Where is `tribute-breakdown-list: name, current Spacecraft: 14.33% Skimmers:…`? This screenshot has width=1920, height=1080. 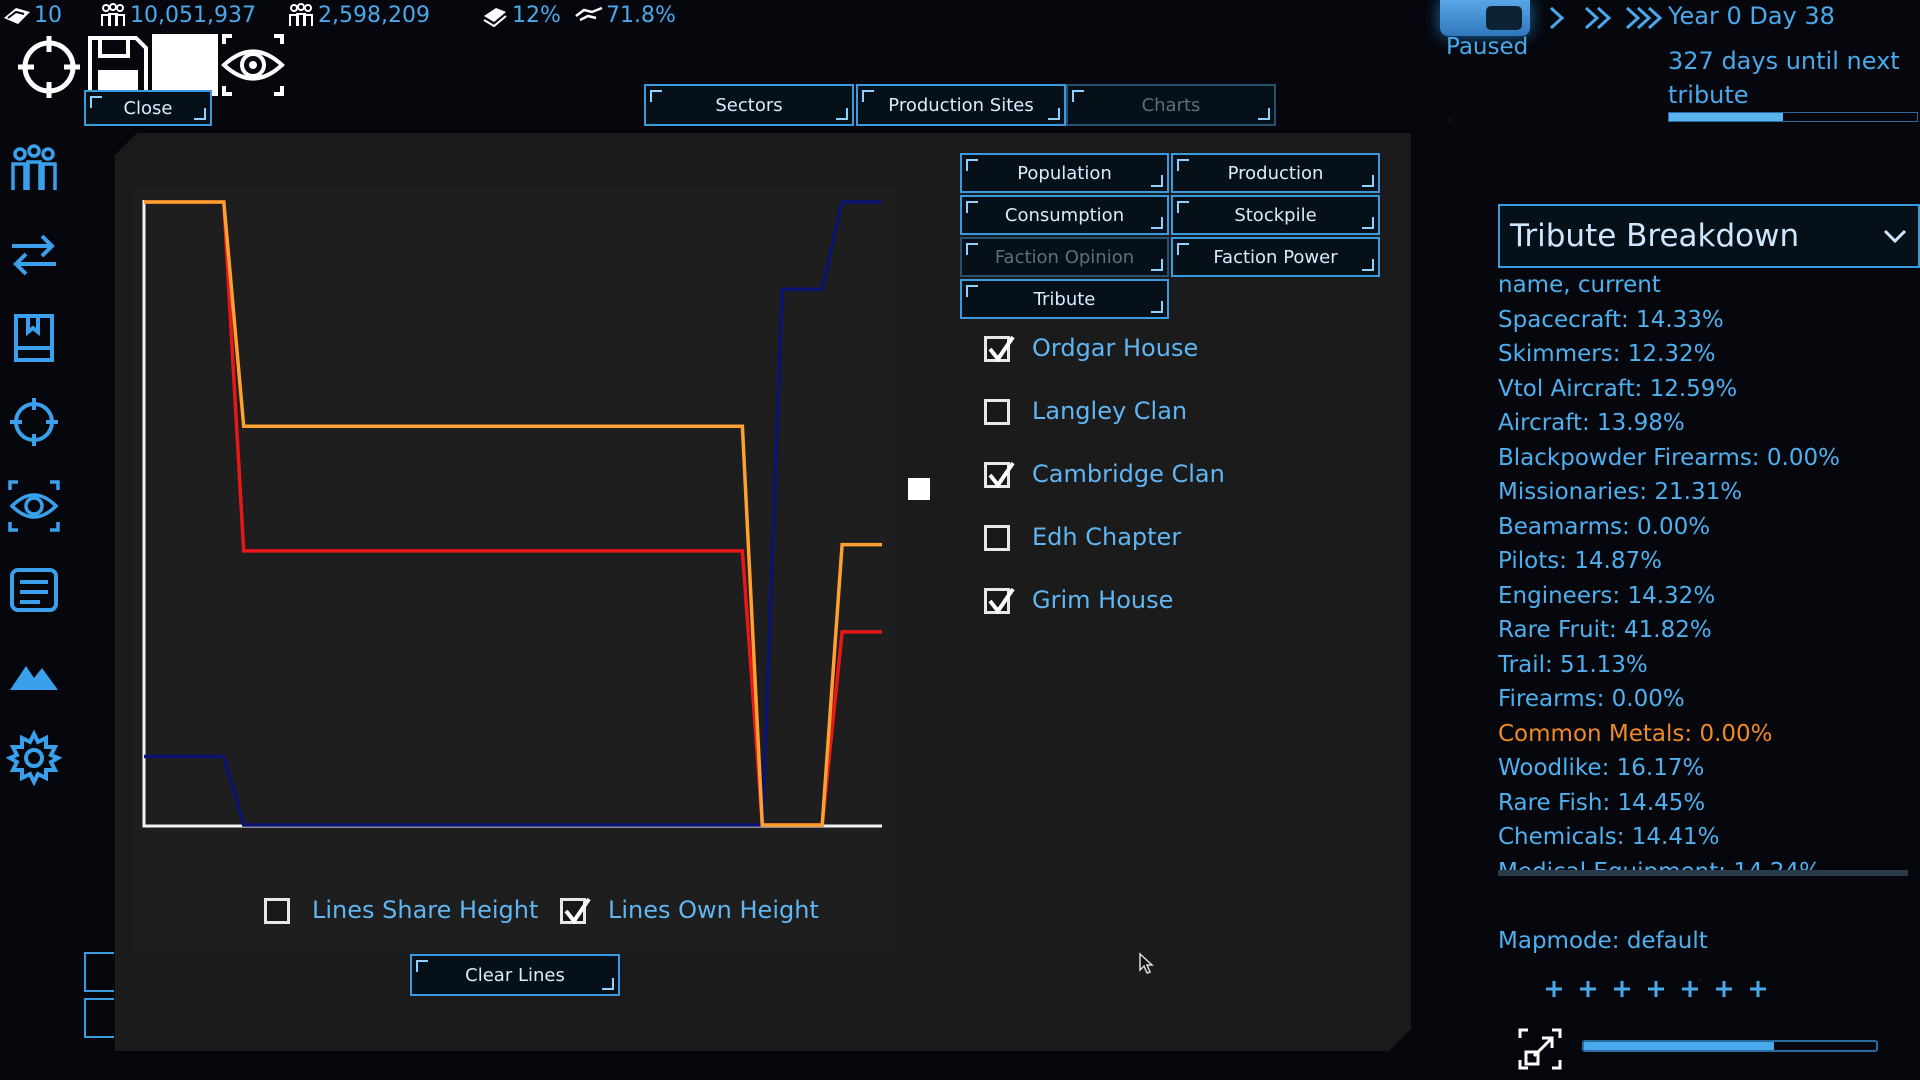
tribute-breakdown-list: name, current Spacecraft: 14.33% Skimmers:… is located at coordinates (1703, 569).